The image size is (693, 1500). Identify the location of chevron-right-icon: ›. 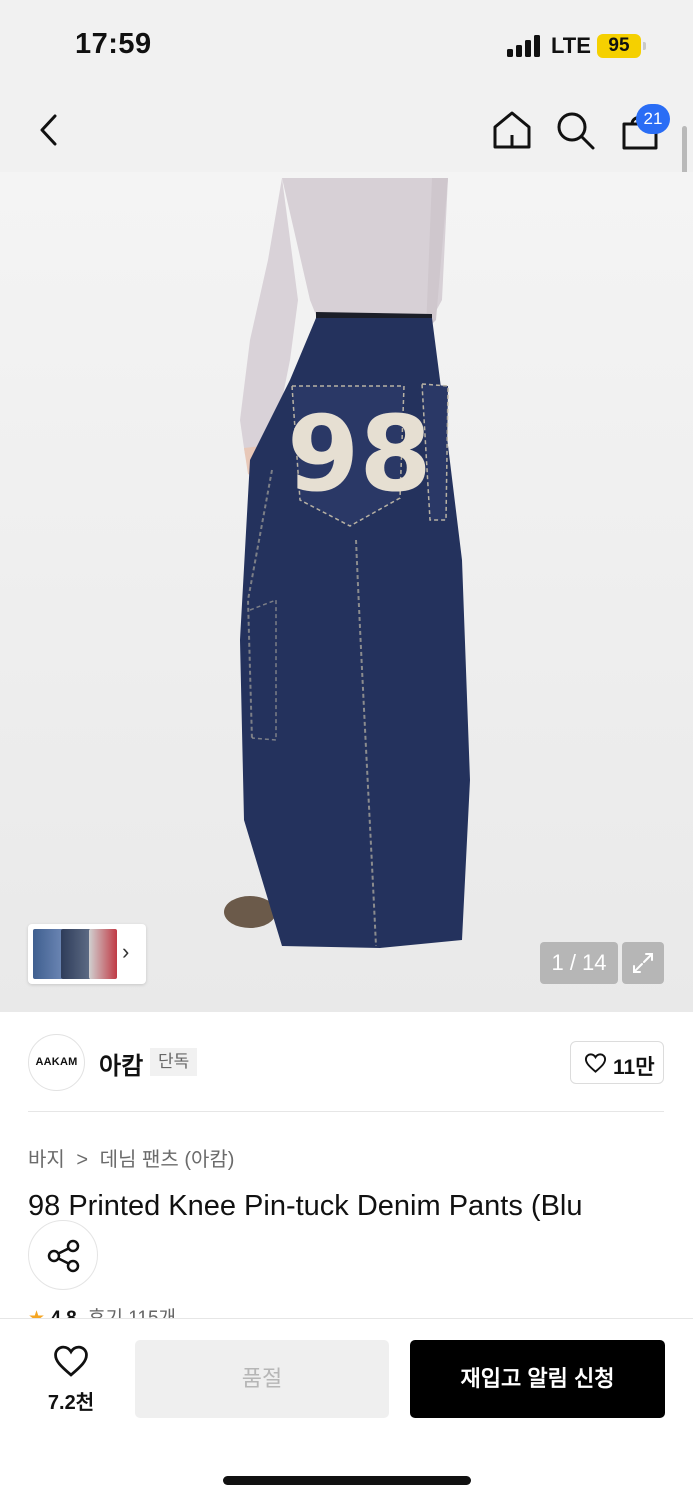
(125, 952).